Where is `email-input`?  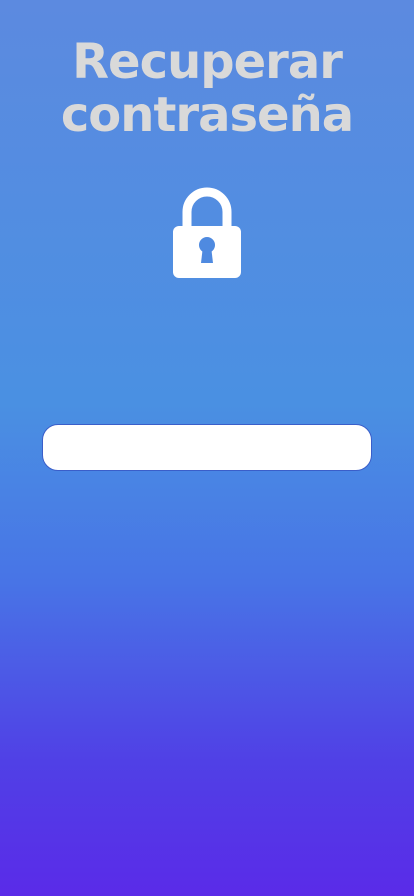 email-input is located at coordinates (207, 447).